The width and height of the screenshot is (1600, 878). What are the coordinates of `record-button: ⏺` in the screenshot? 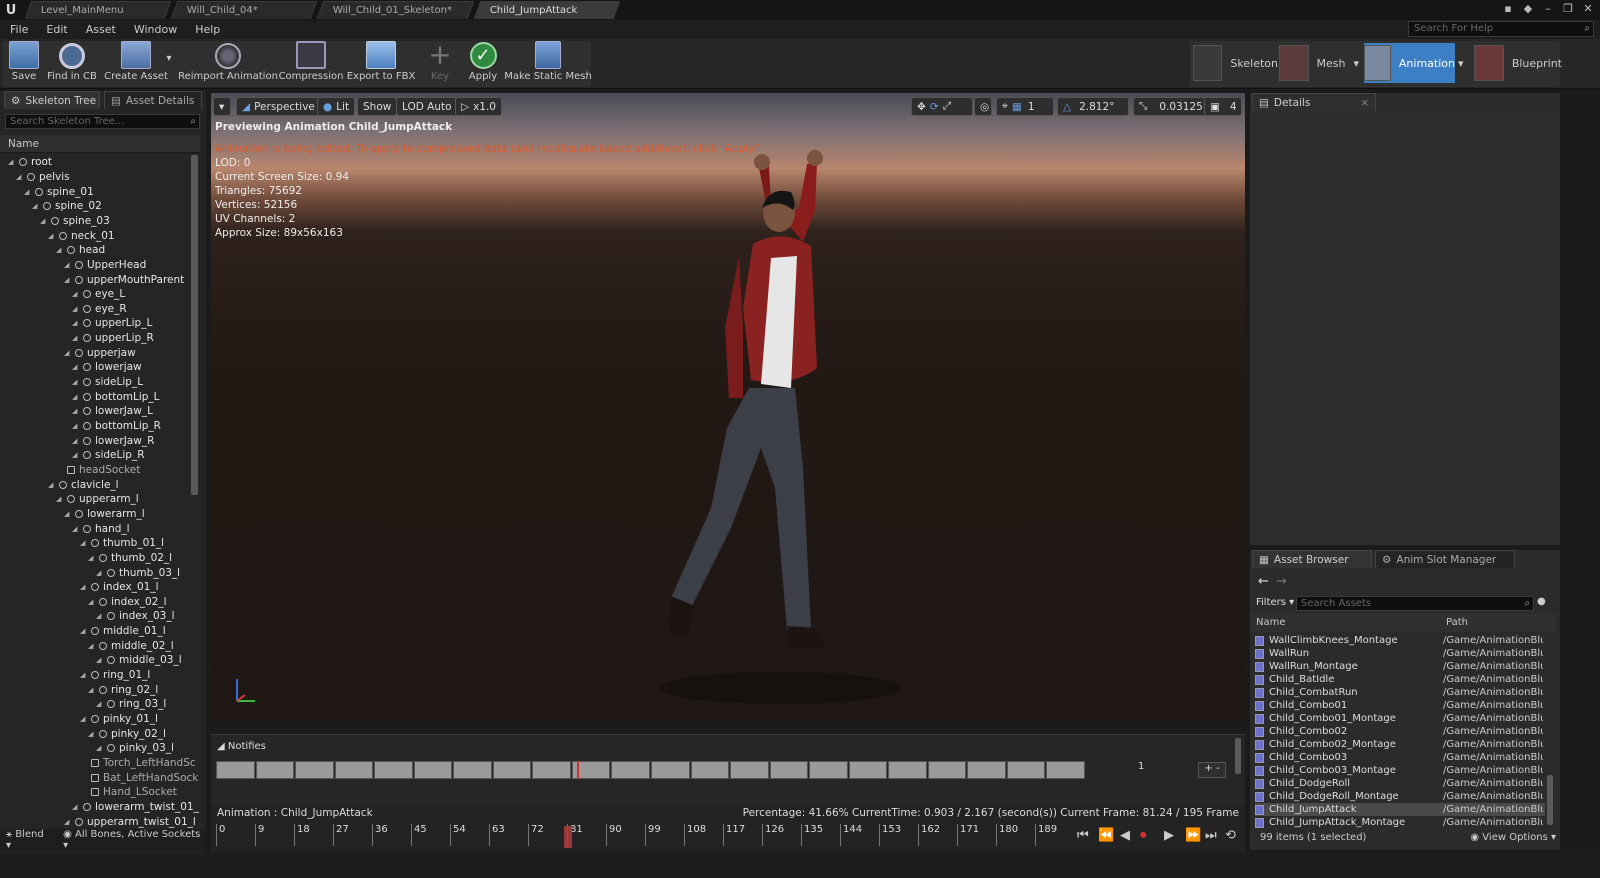 It's located at (1143, 835).